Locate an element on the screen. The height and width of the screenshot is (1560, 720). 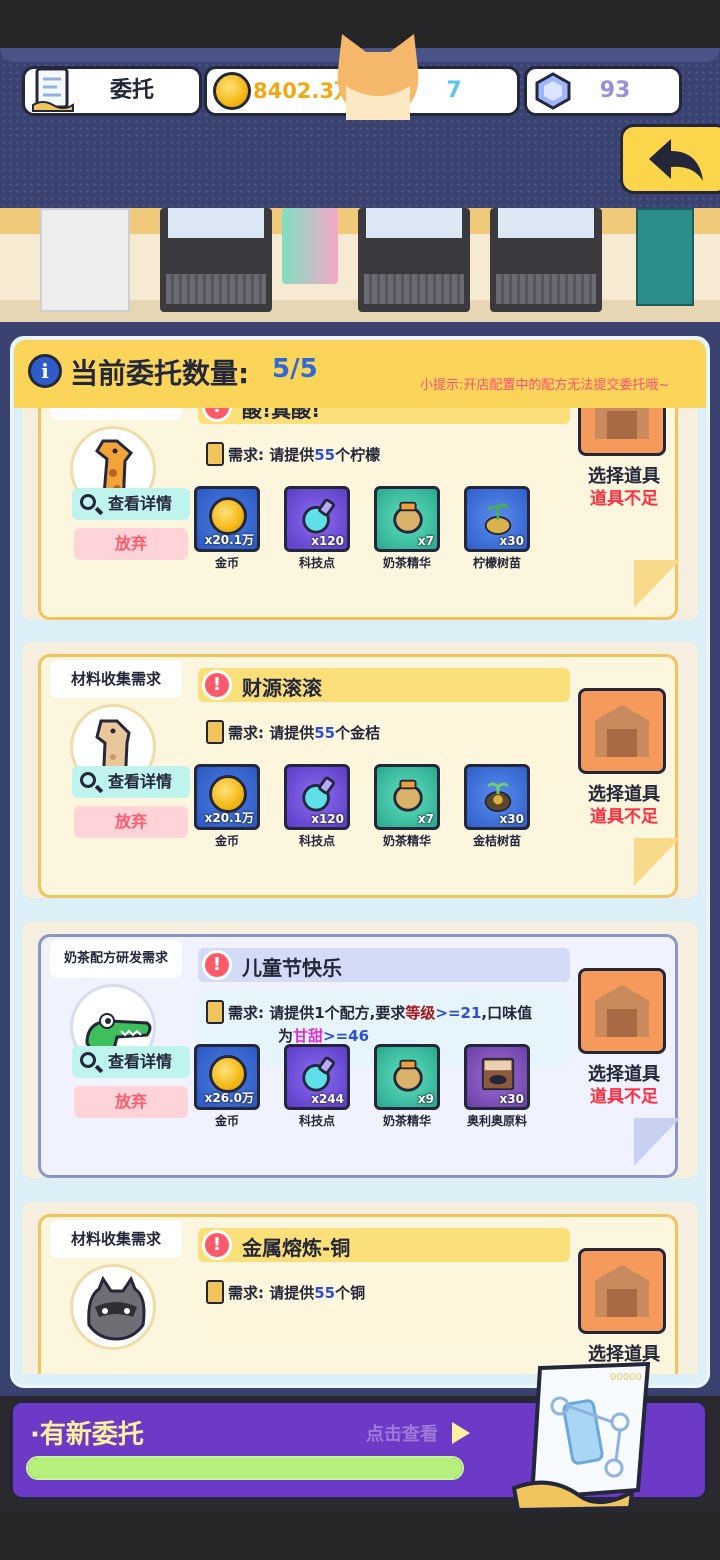
fridge is located at coordinates (85, 260).